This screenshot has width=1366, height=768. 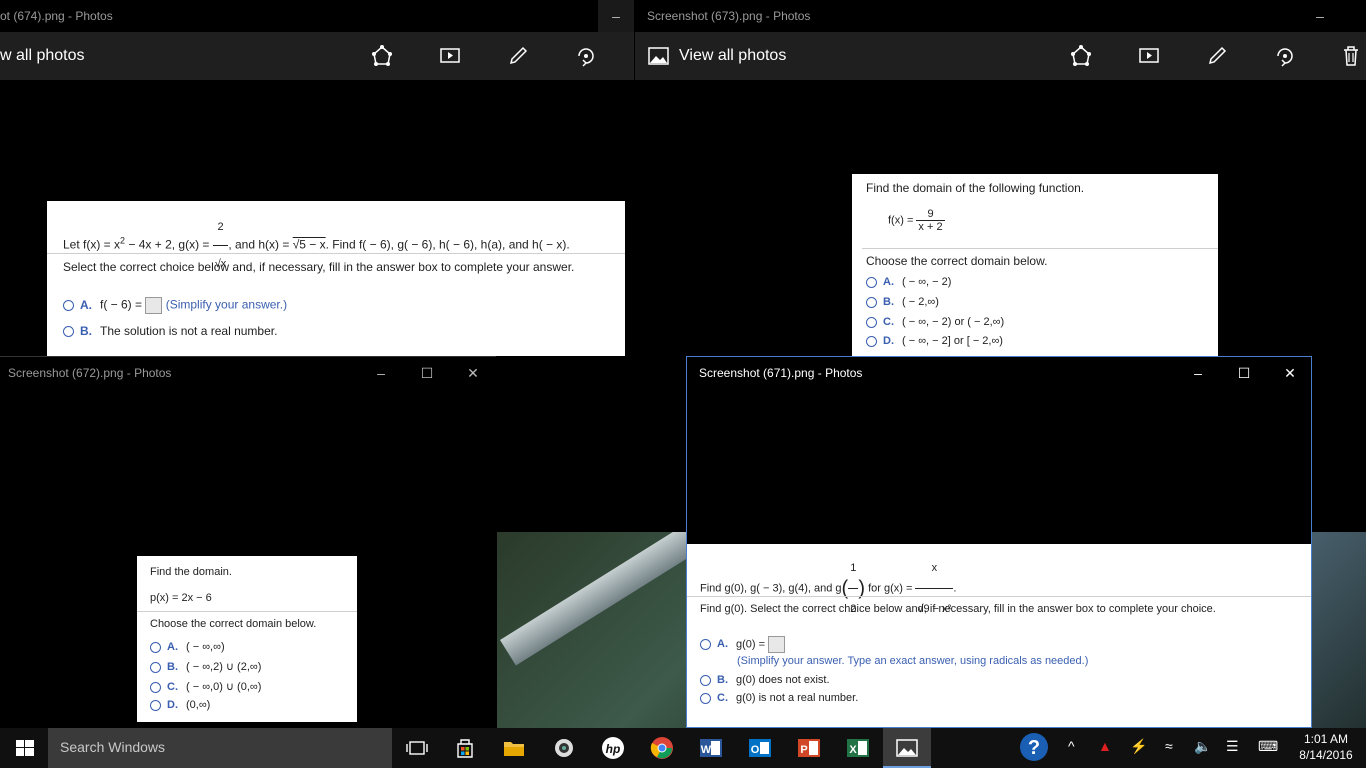 I want to click on option-c: C. g(0) is not a real number., so click(x=779, y=698).